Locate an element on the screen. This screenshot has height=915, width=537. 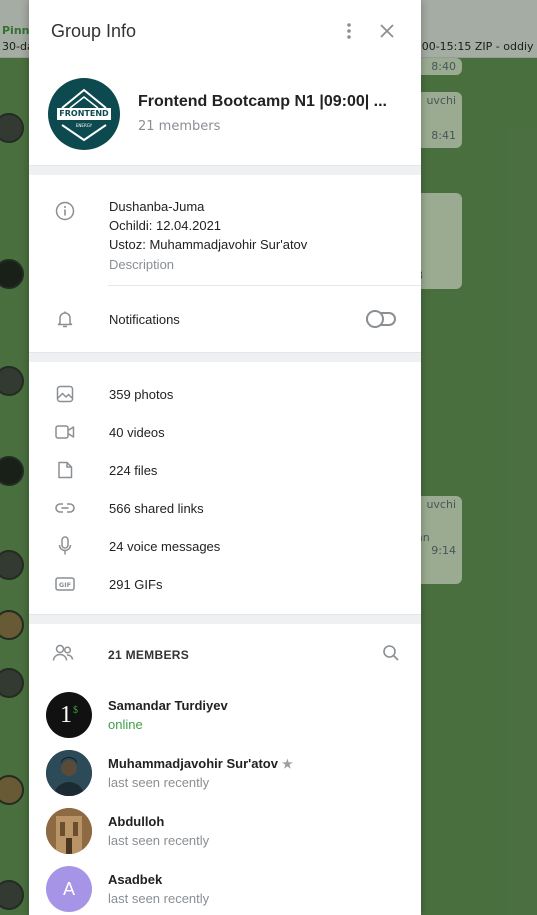
member-info: Asadbek last seen recently is located at coordinates (158, 889).